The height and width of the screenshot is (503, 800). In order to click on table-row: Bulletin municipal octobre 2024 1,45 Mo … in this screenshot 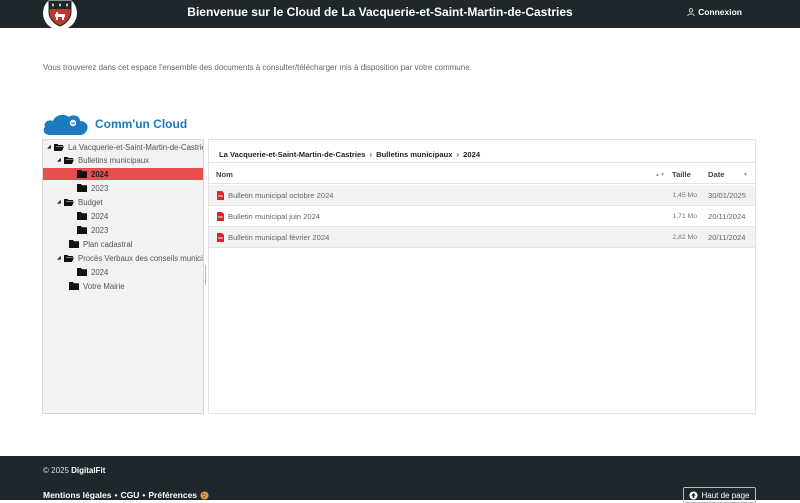, I will do `click(482, 195)`.